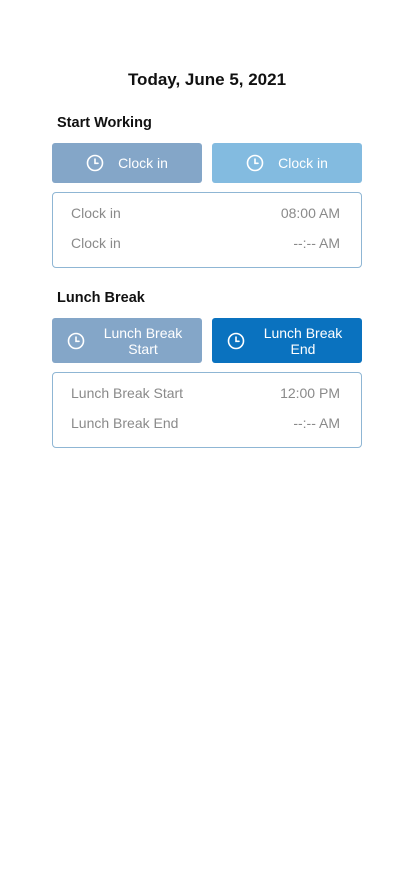  I want to click on list-item: Clock in --:-- AM, so click(205, 243).